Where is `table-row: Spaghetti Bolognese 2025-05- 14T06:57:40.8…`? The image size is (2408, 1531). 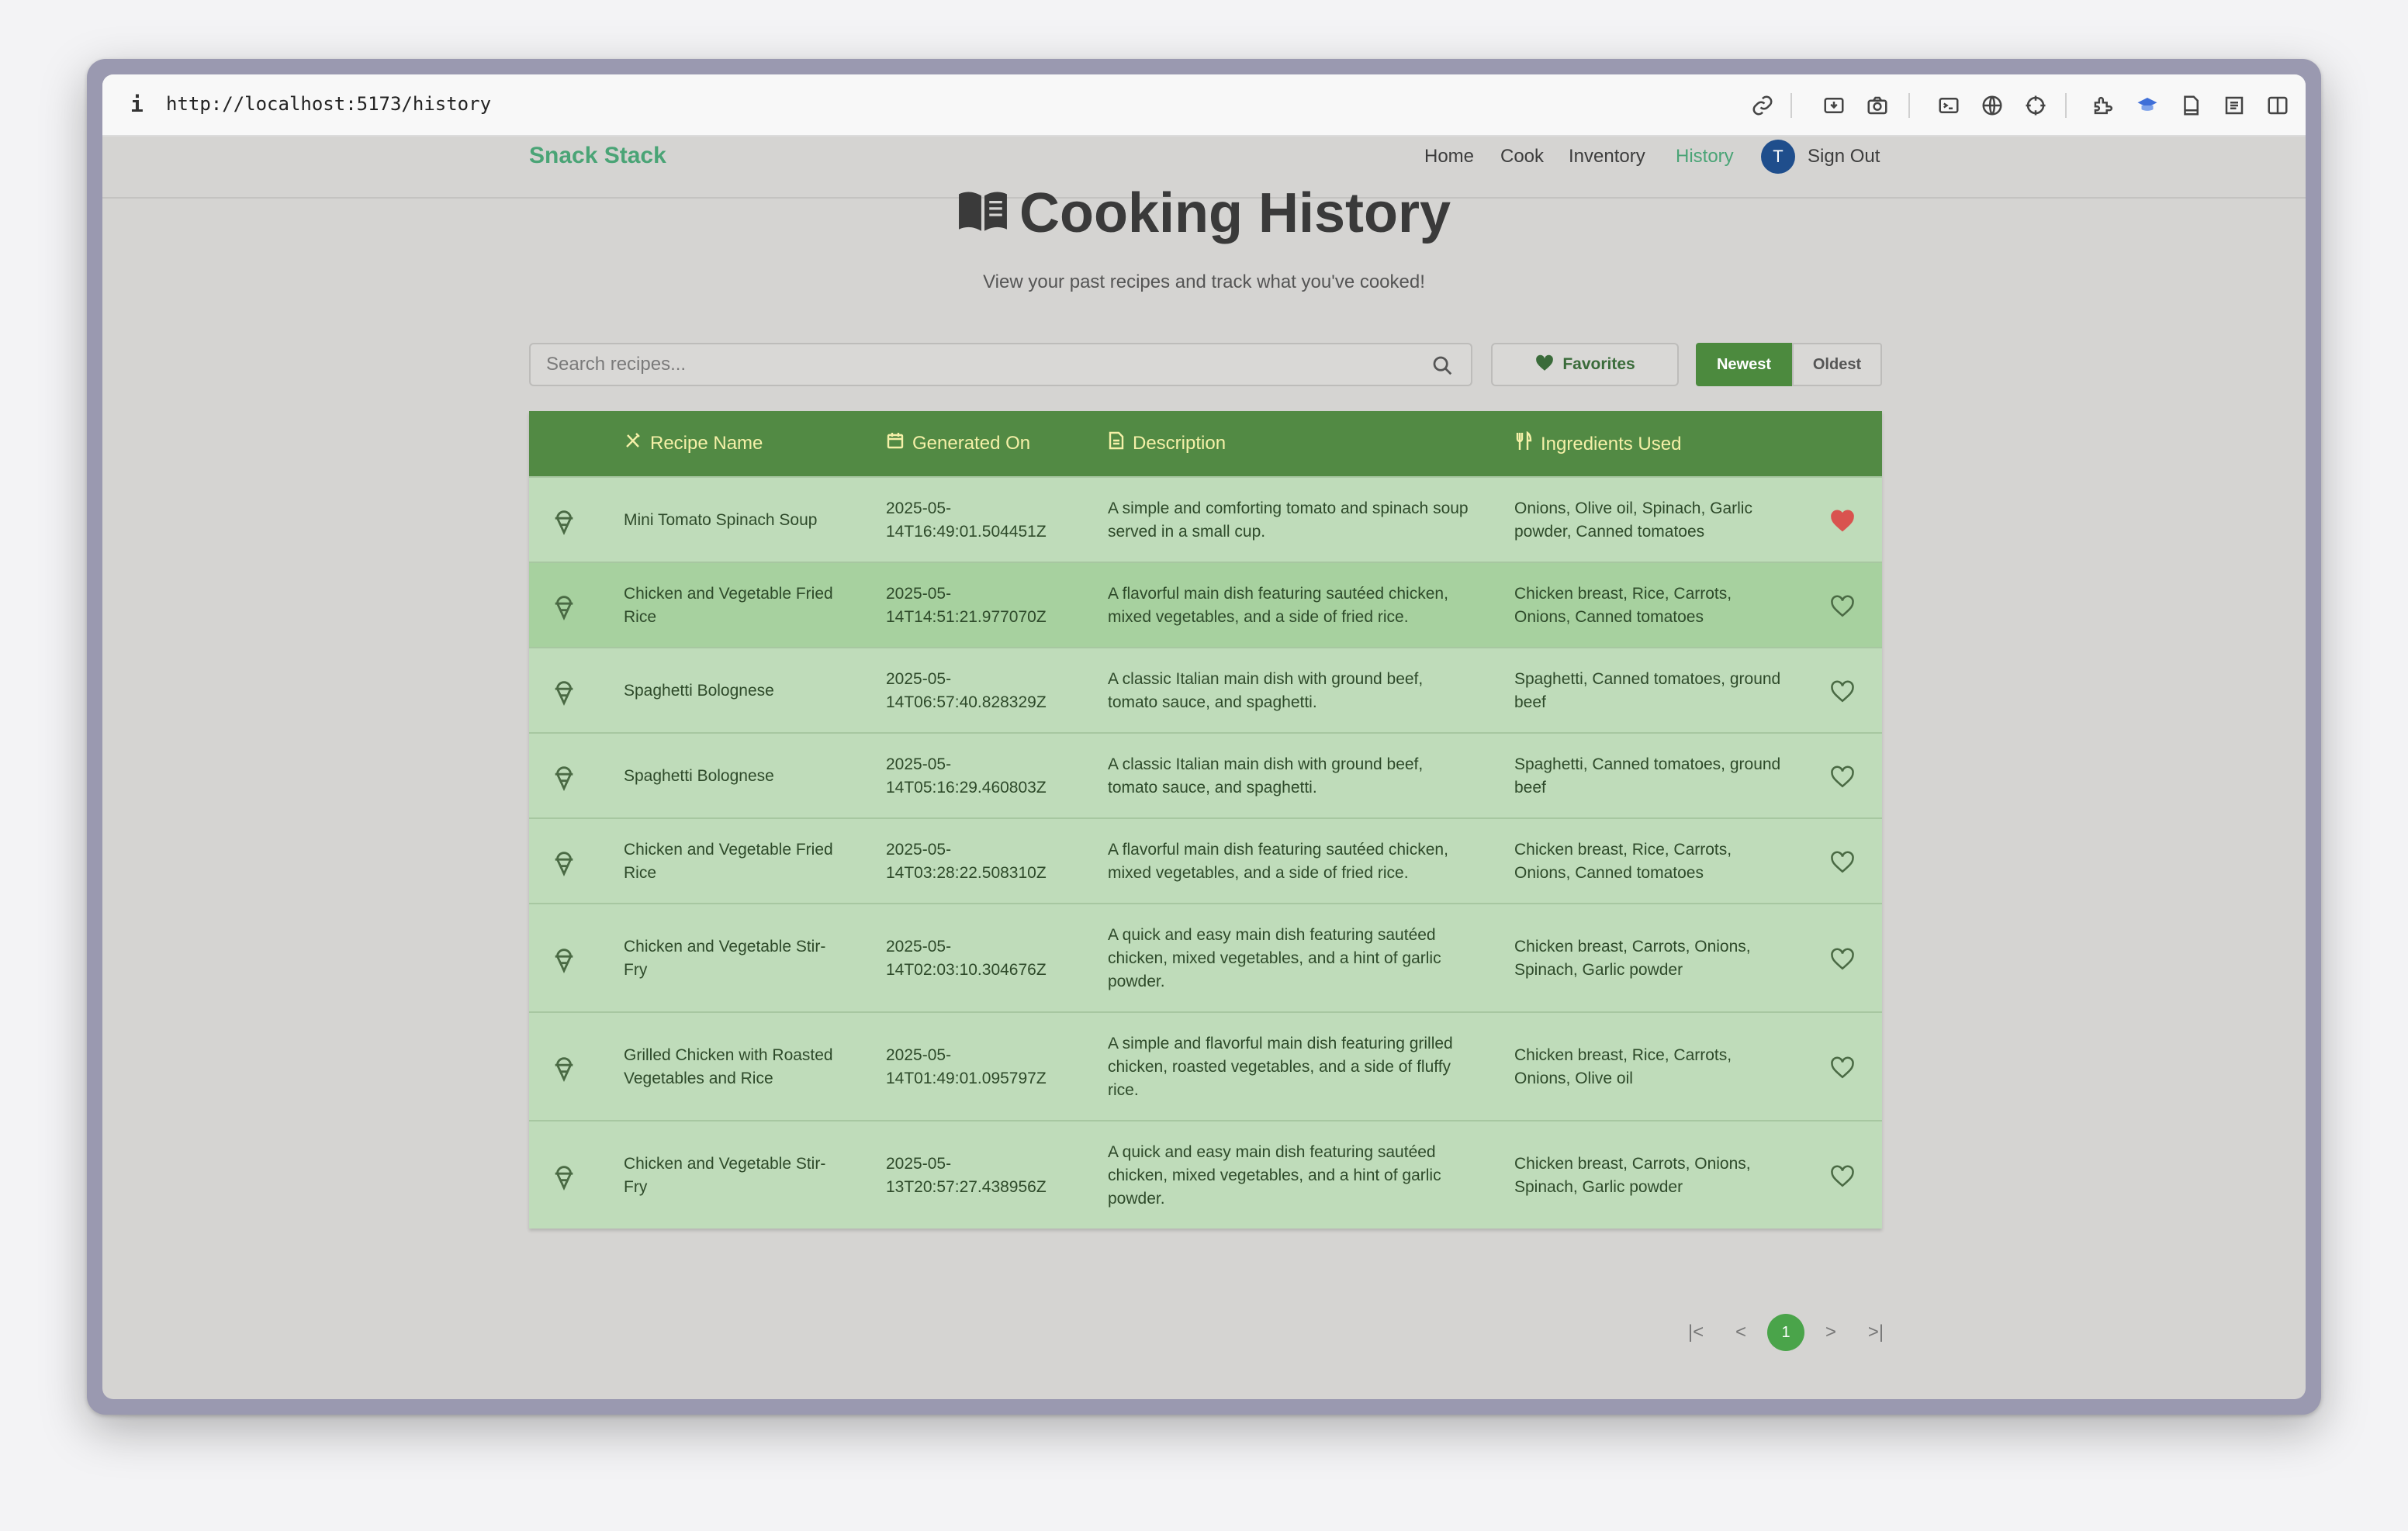 table-row: Spaghetti Bolognese 2025-05- 14T06:57:40.8… is located at coordinates (1205, 689).